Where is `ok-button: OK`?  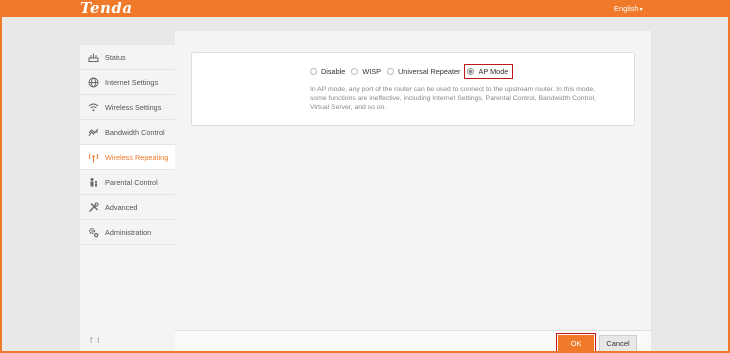 ok-button: OK is located at coordinates (576, 343).